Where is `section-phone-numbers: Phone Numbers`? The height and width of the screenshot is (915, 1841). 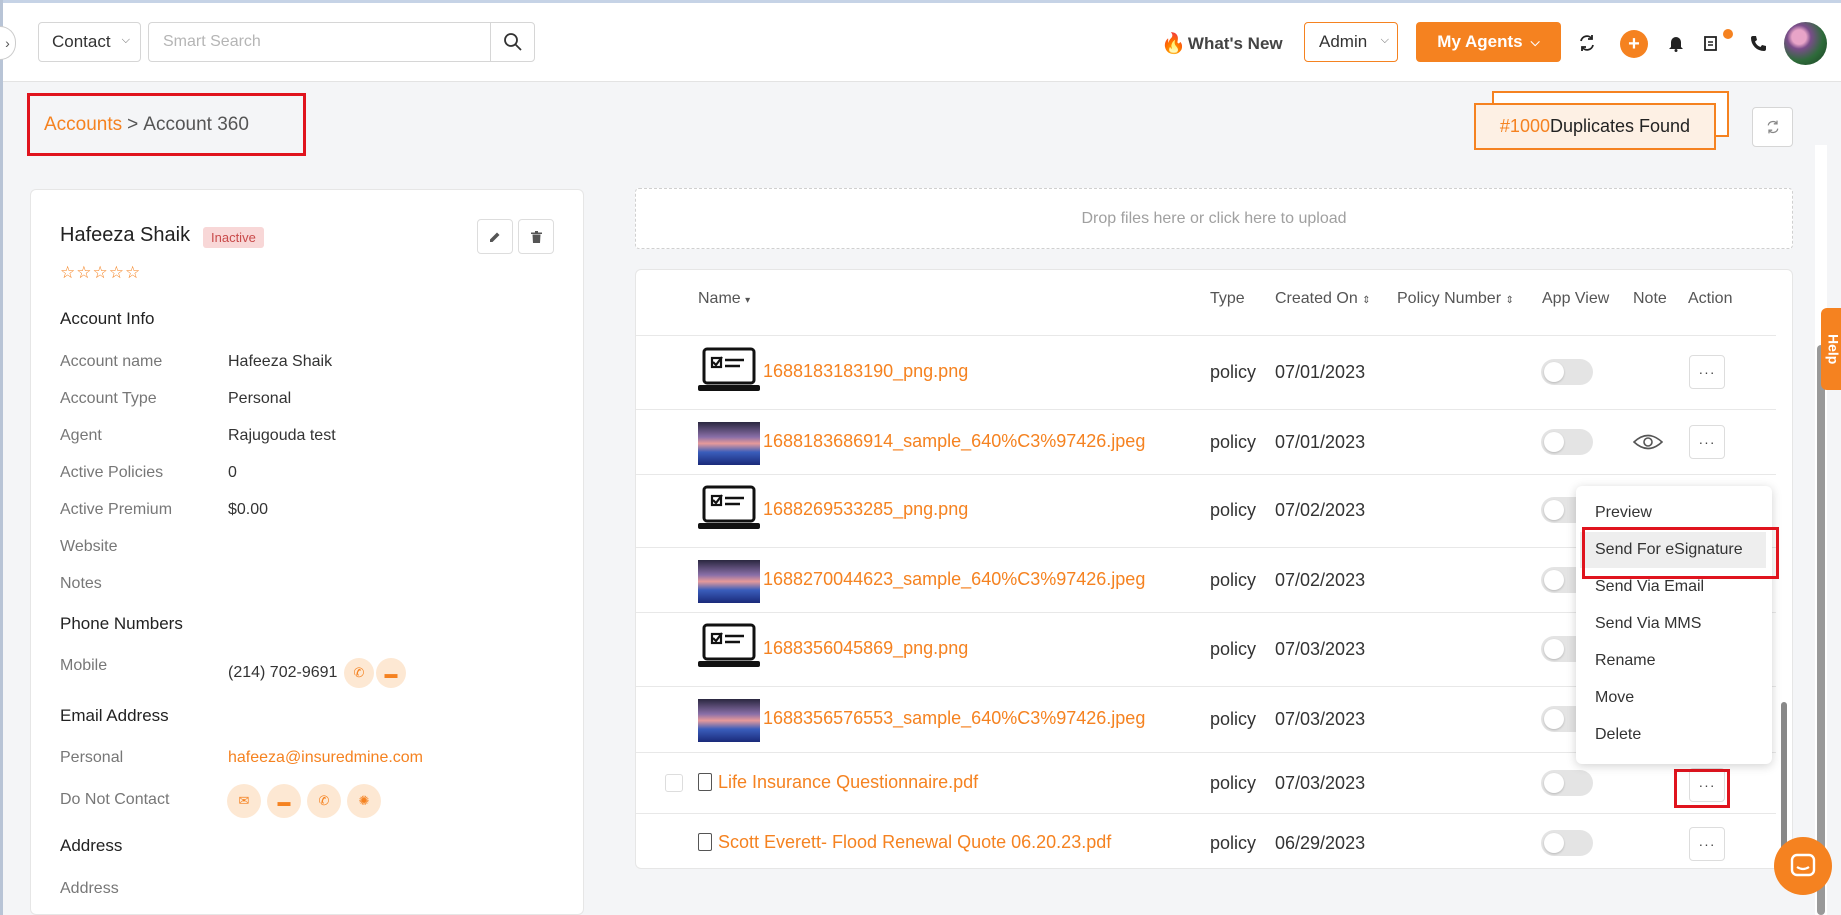 section-phone-numbers: Phone Numbers is located at coordinates (121, 623).